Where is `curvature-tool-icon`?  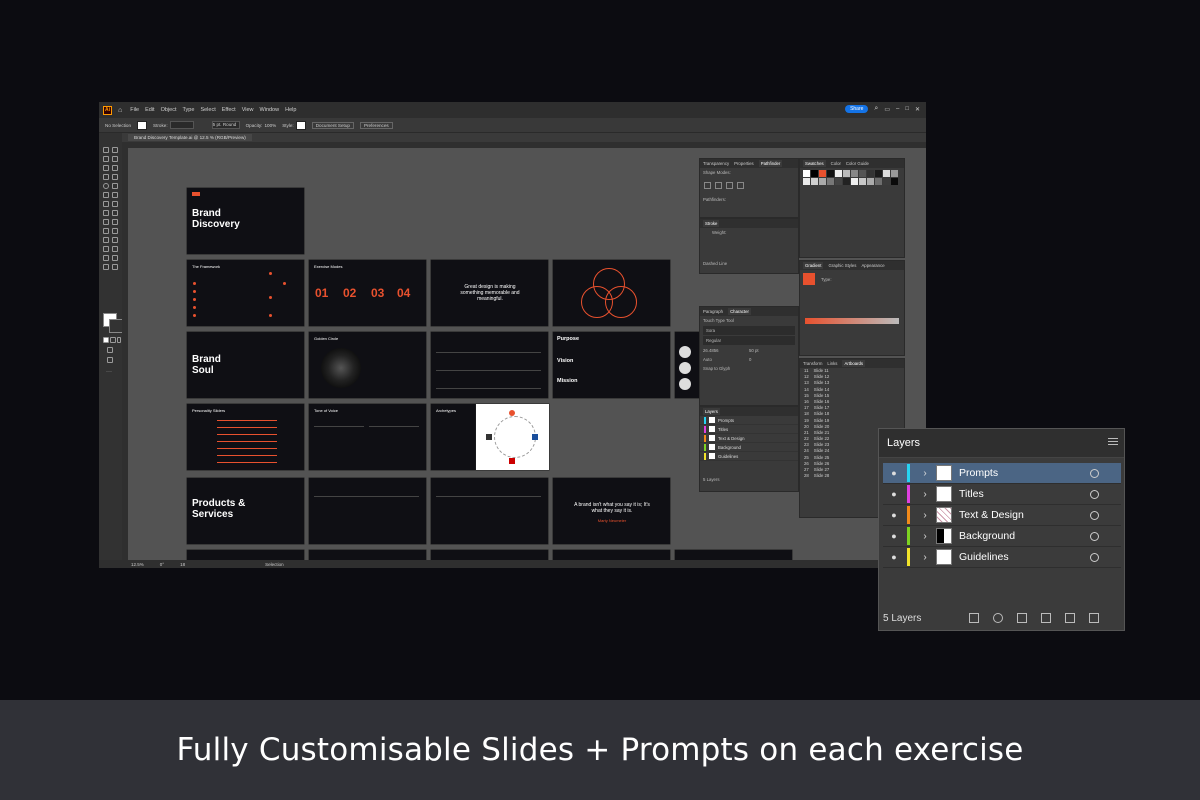 curvature-tool-icon is located at coordinates (115, 168).